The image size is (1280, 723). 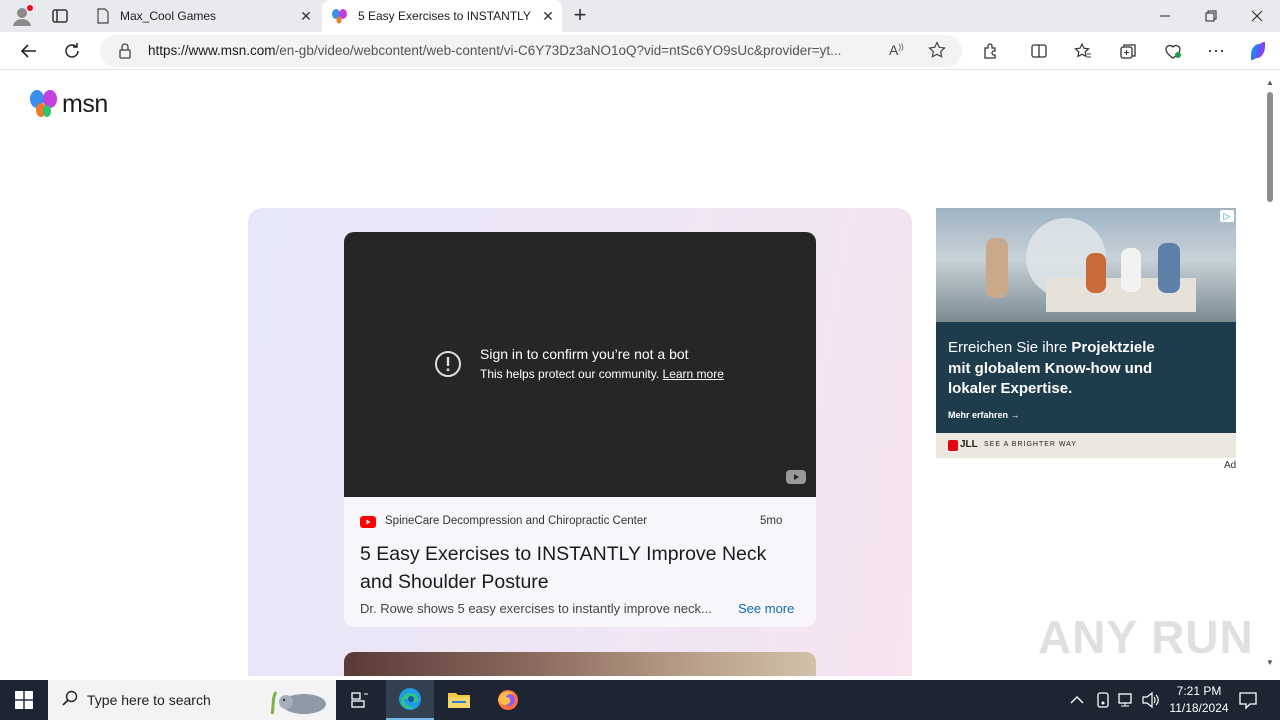 What do you see at coordinates (1270, 147) in the screenshot?
I see `scroll-thumb` at bounding box center [1270, 147].